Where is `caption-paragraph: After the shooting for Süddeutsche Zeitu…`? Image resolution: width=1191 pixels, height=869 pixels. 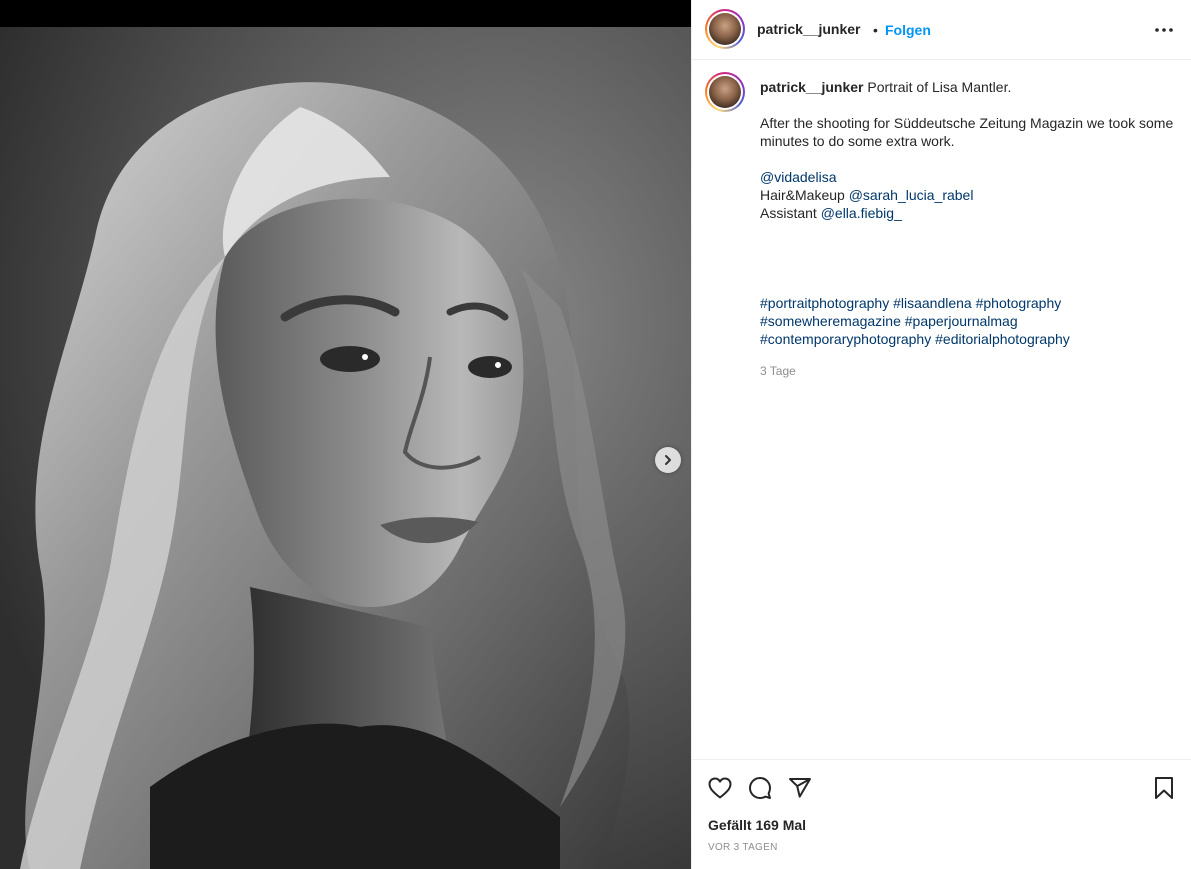
caption-paragraph: After the shooting for Süddeutsche Zeitu… is located at coordinates (967, 132).